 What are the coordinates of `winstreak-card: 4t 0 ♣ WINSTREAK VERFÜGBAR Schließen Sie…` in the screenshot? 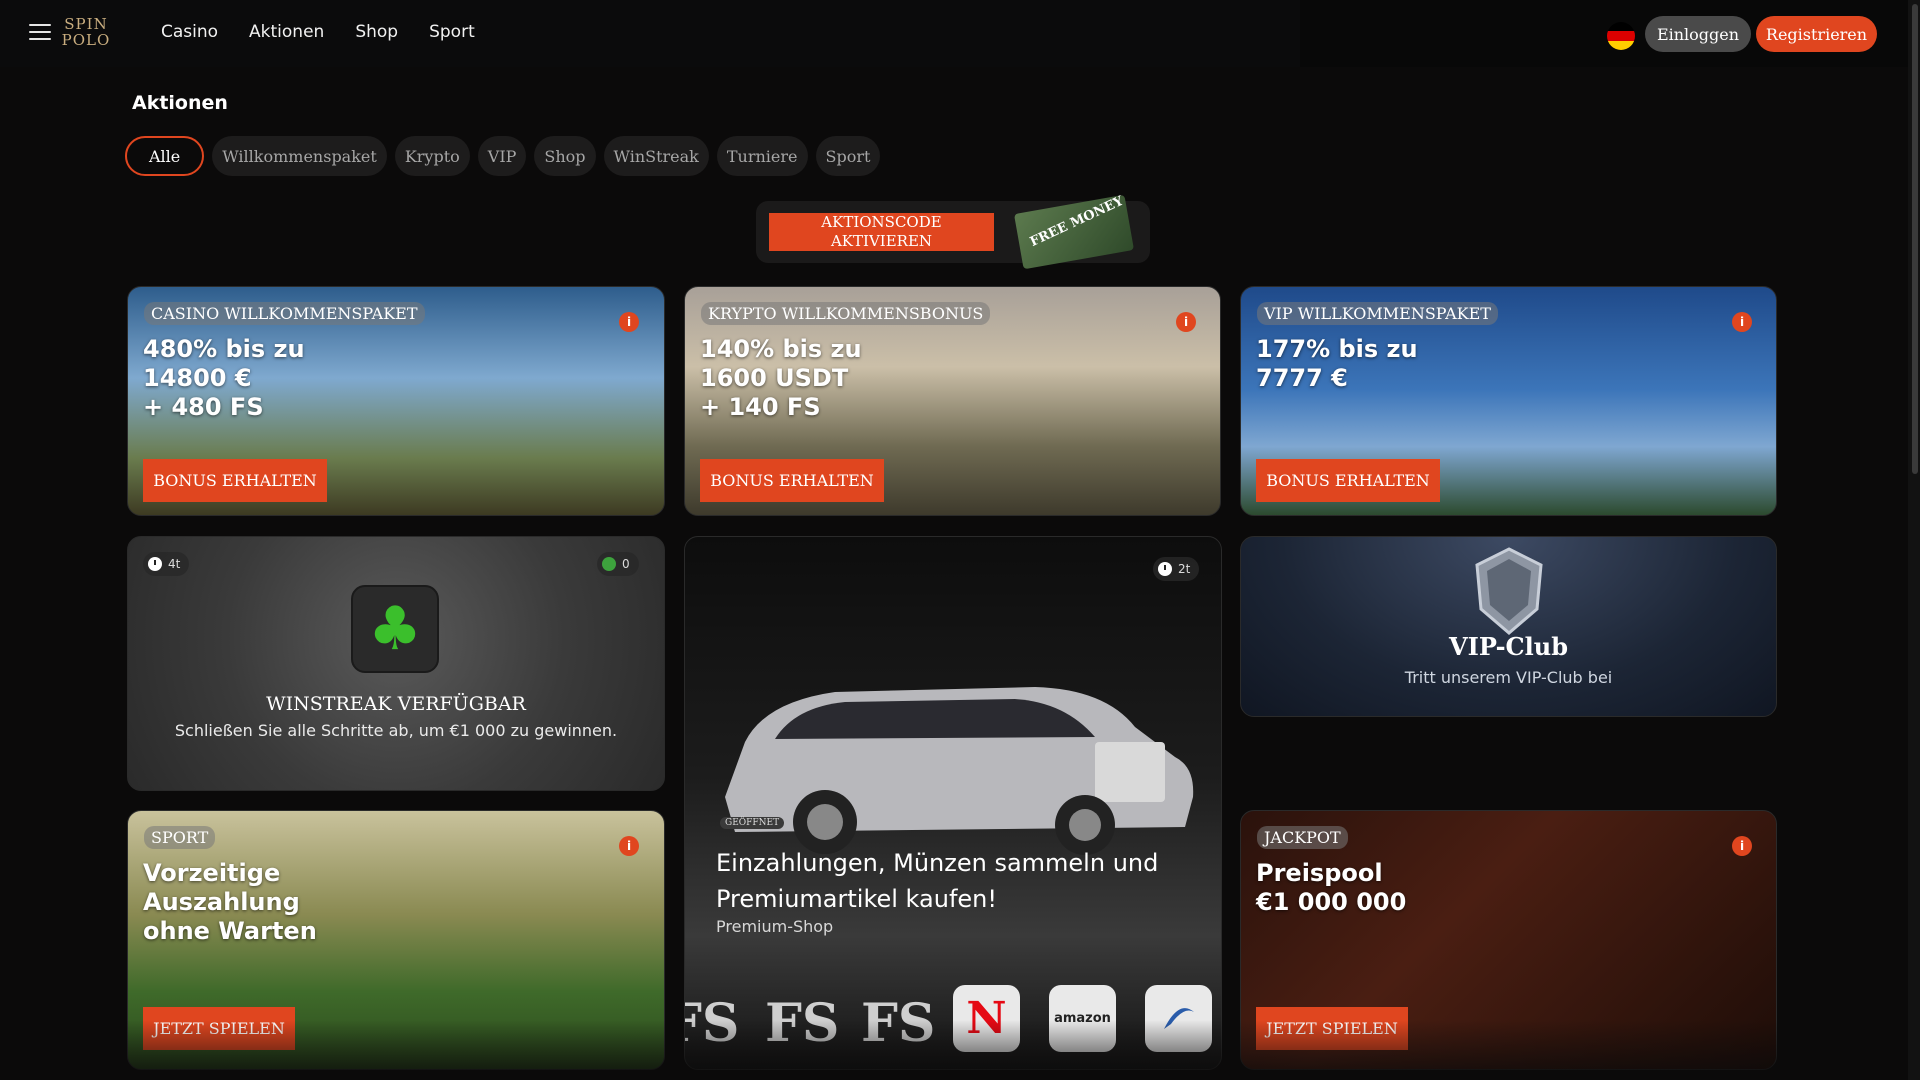 It's located at (396, 663).